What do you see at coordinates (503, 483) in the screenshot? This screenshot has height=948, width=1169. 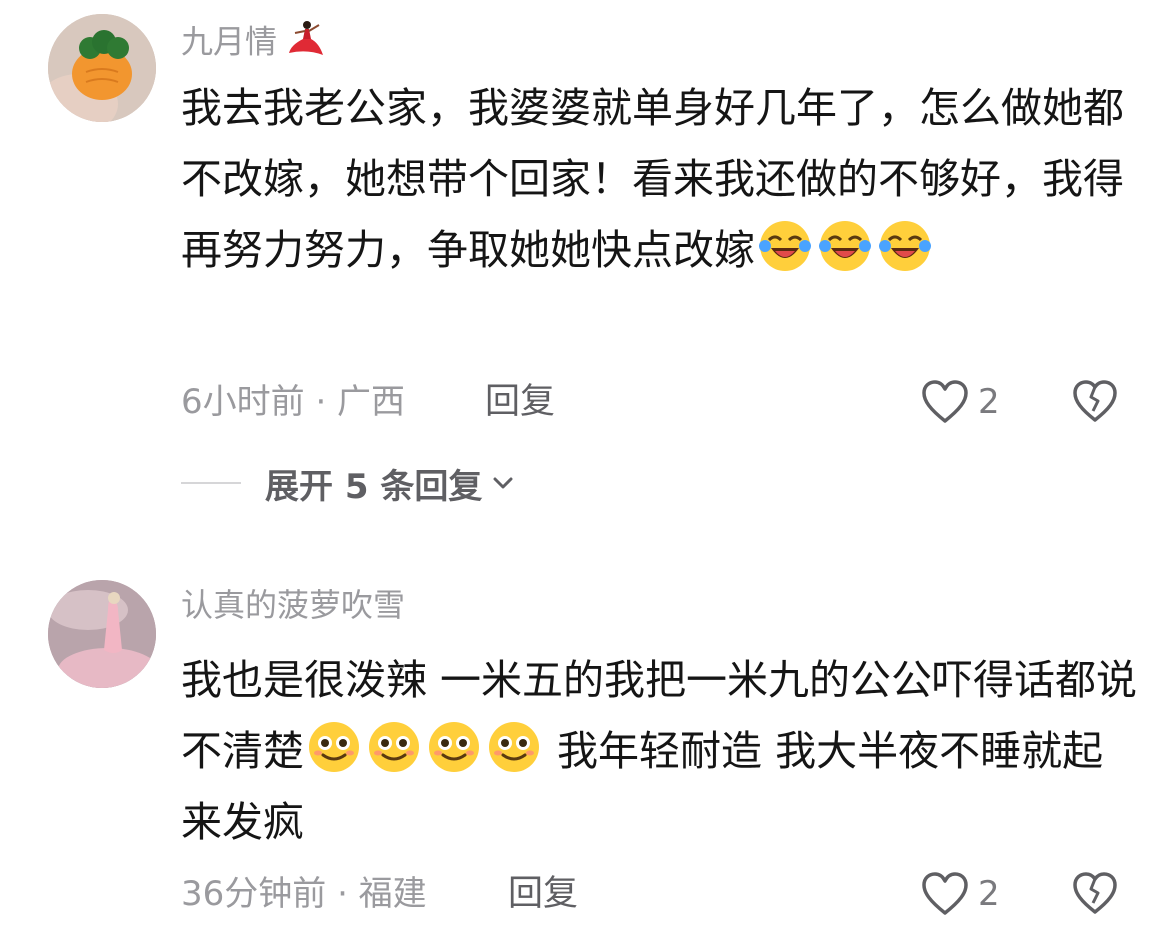 I see `chevron-down-icon` at bounding box center [503, 483].